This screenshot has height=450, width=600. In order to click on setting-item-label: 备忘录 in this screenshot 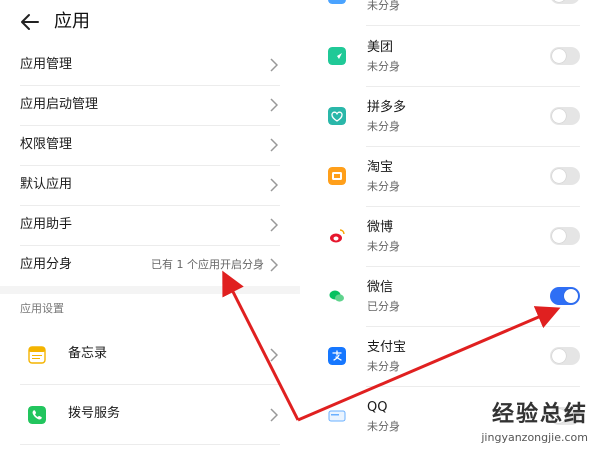, I will do `click(88, 353)`.